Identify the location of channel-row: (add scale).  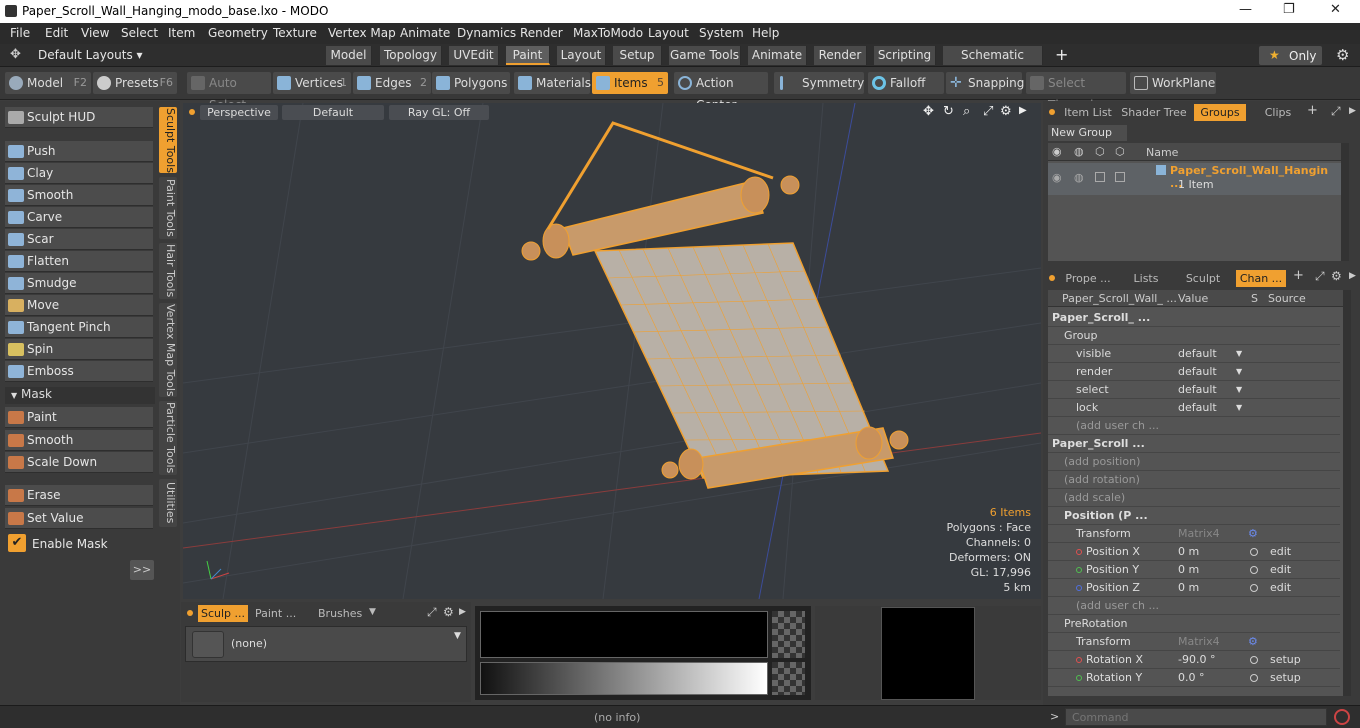
(1194, 498).